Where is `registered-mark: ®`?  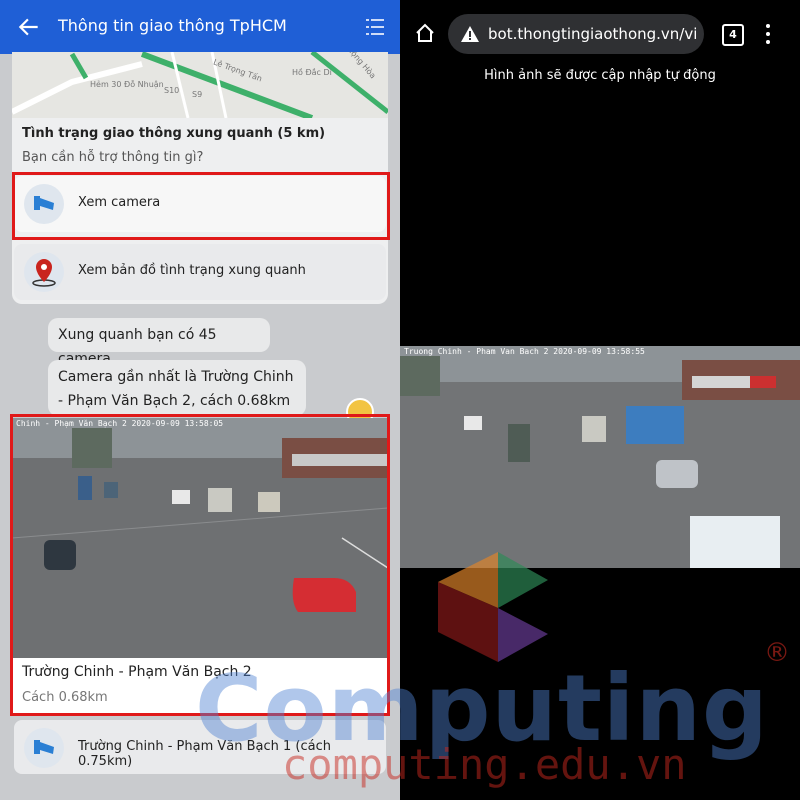
registered-mark: ® is located at coordinates (777, 653).